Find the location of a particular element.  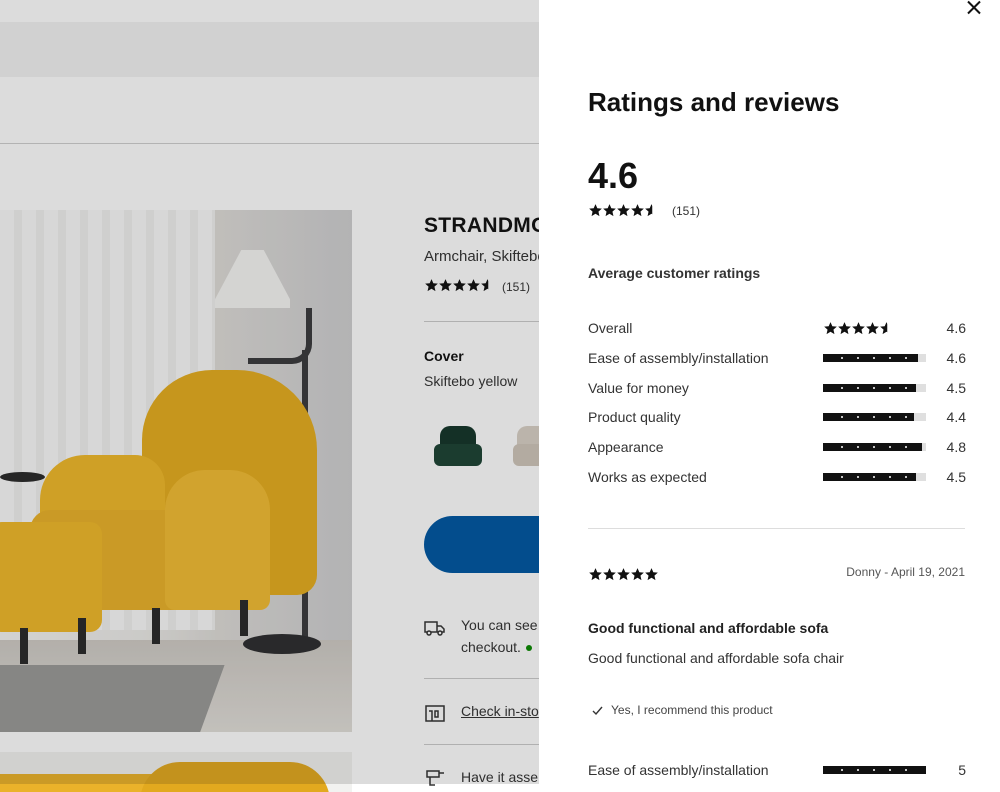

metric-row: Ease of assembly/installation 5 is located at coordinates (777, 771).